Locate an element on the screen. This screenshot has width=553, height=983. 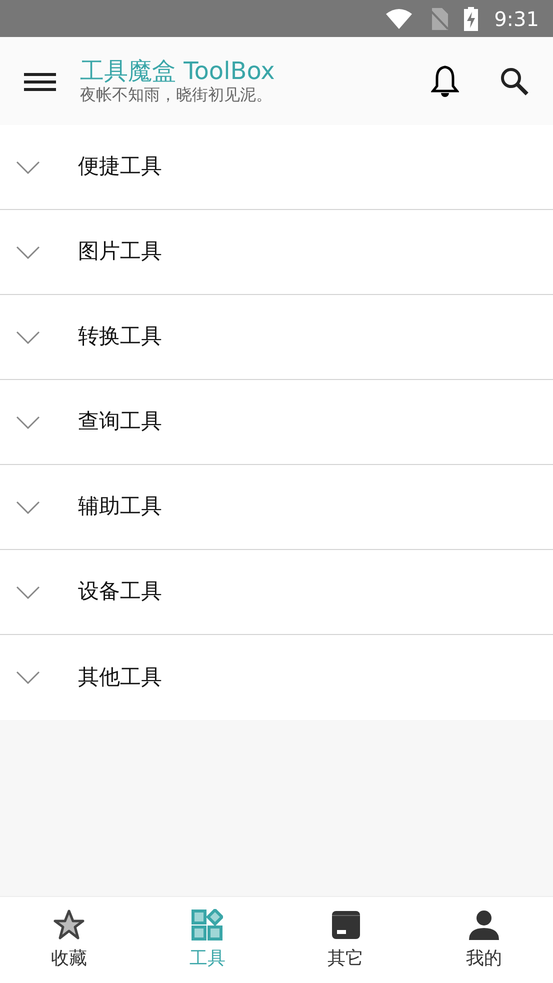
category-row: 图片工具 is located at coordinates (276, 252).